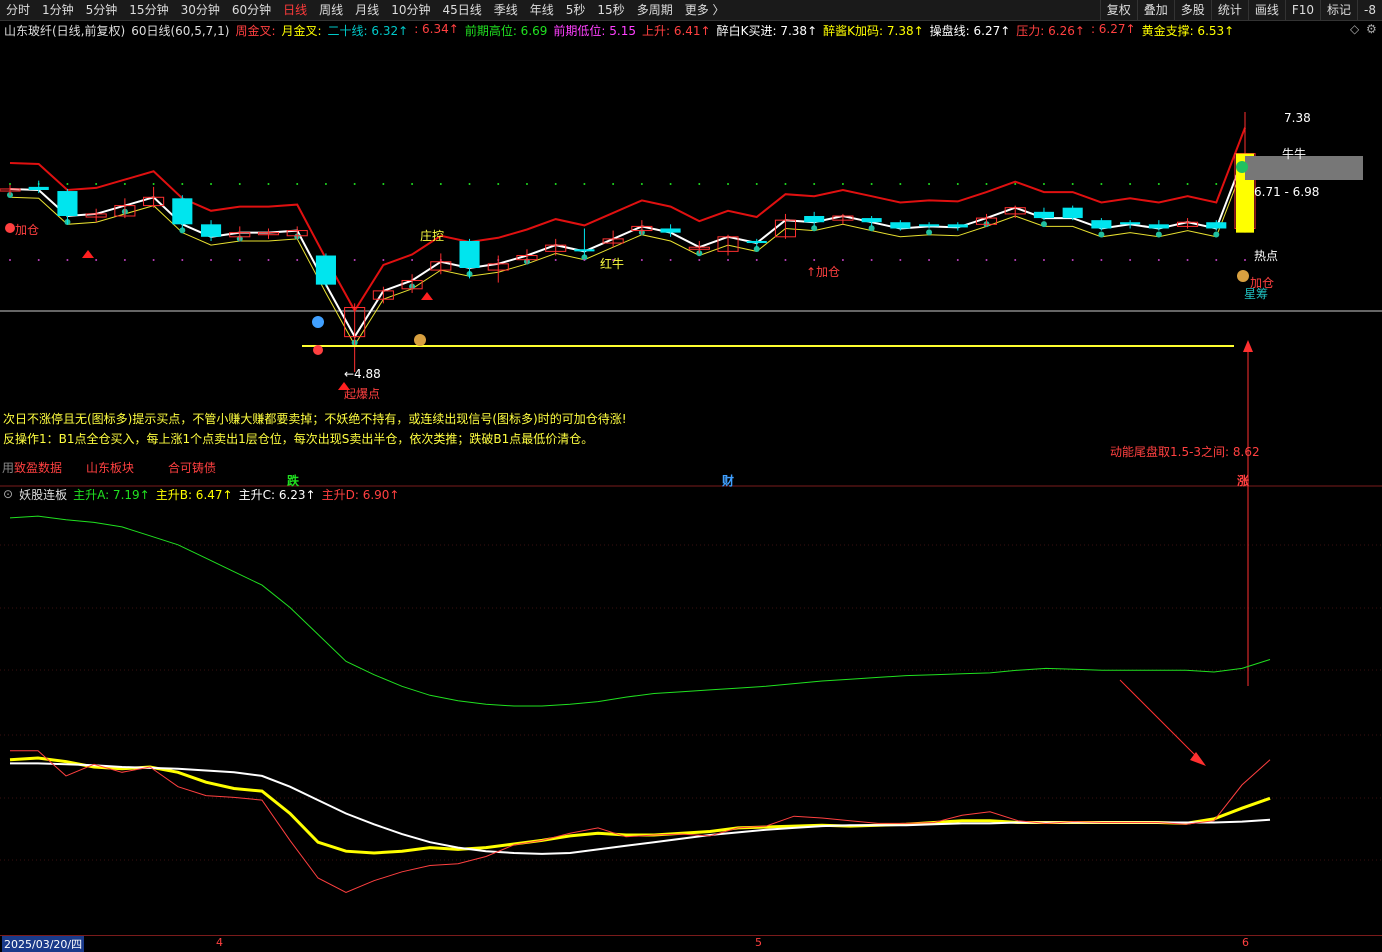  I want to click on pointer-arrow-line, so click(1160, 720).